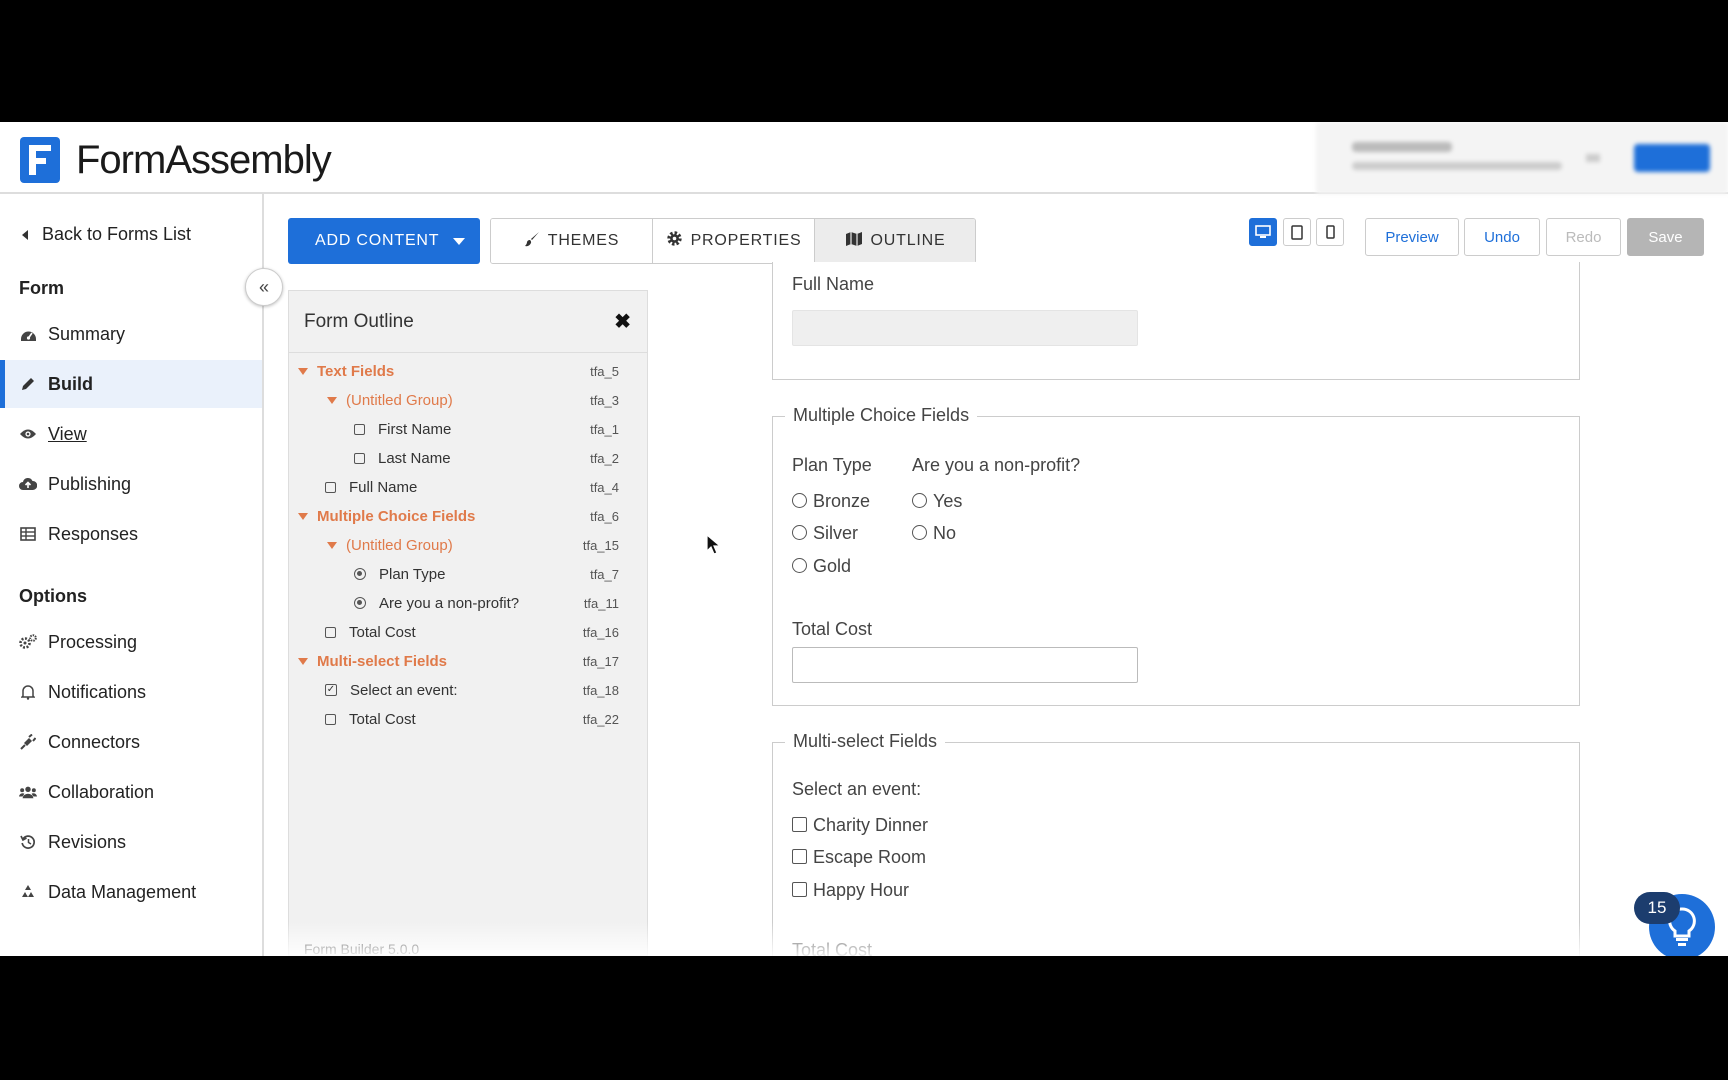  I want to click on desktop-view-button, so click(1263, 232).